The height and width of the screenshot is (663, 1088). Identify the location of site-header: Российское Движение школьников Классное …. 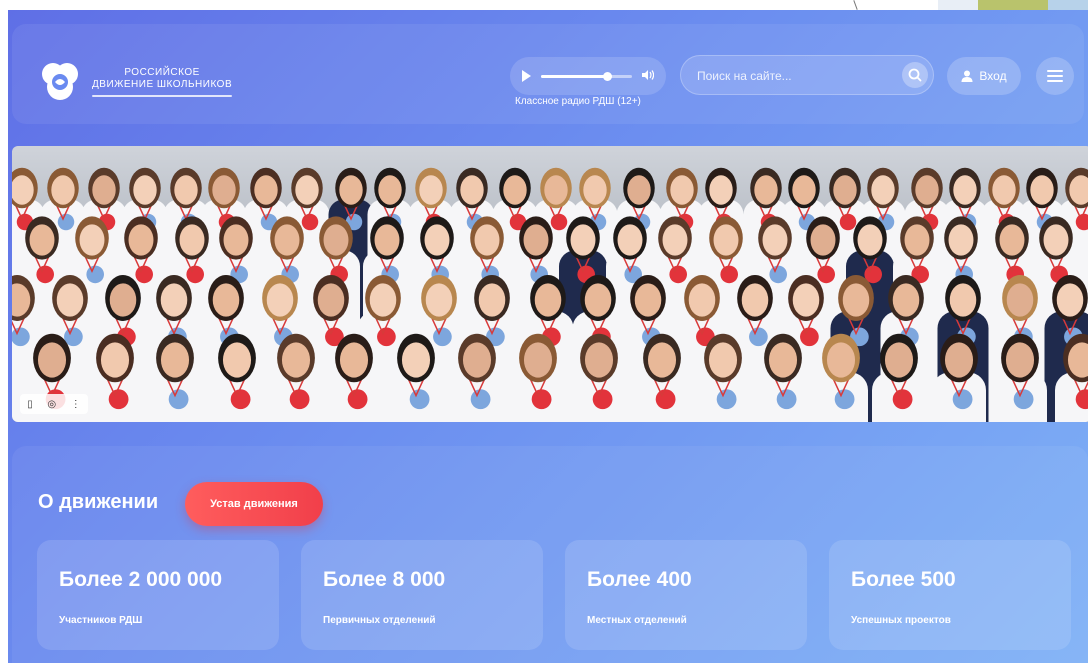
(548, 74).